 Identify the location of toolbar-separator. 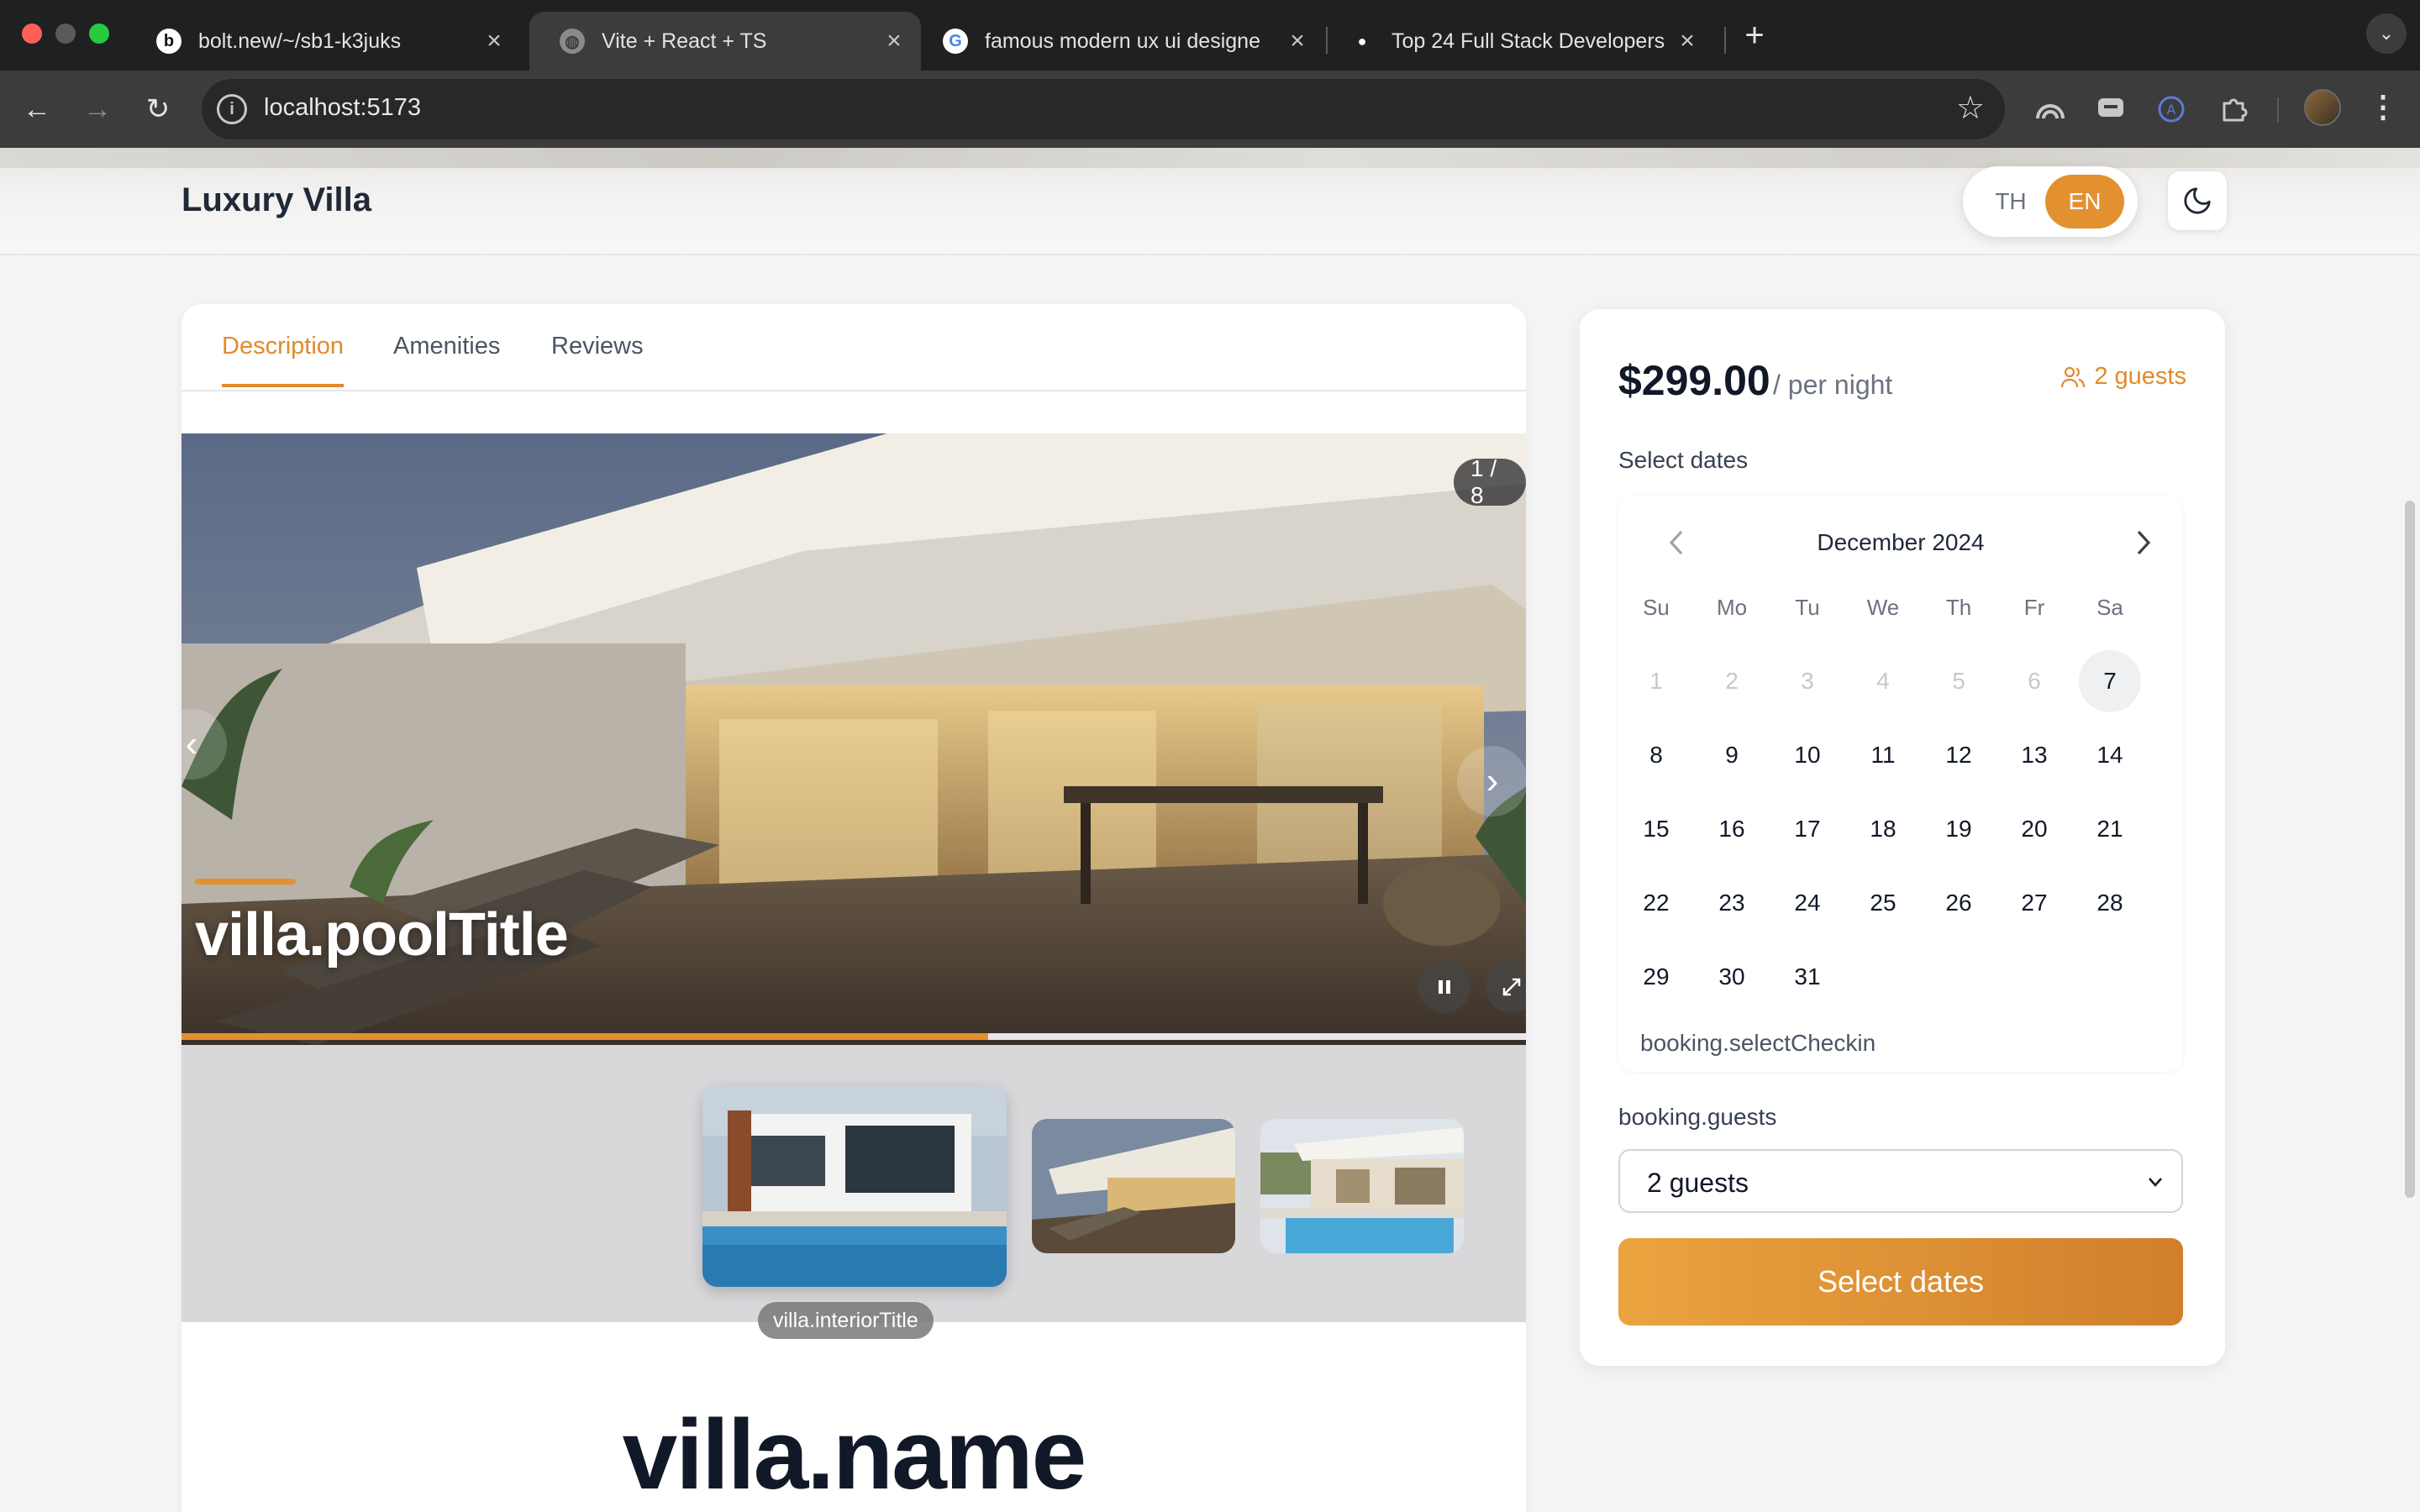
(2278, 110).